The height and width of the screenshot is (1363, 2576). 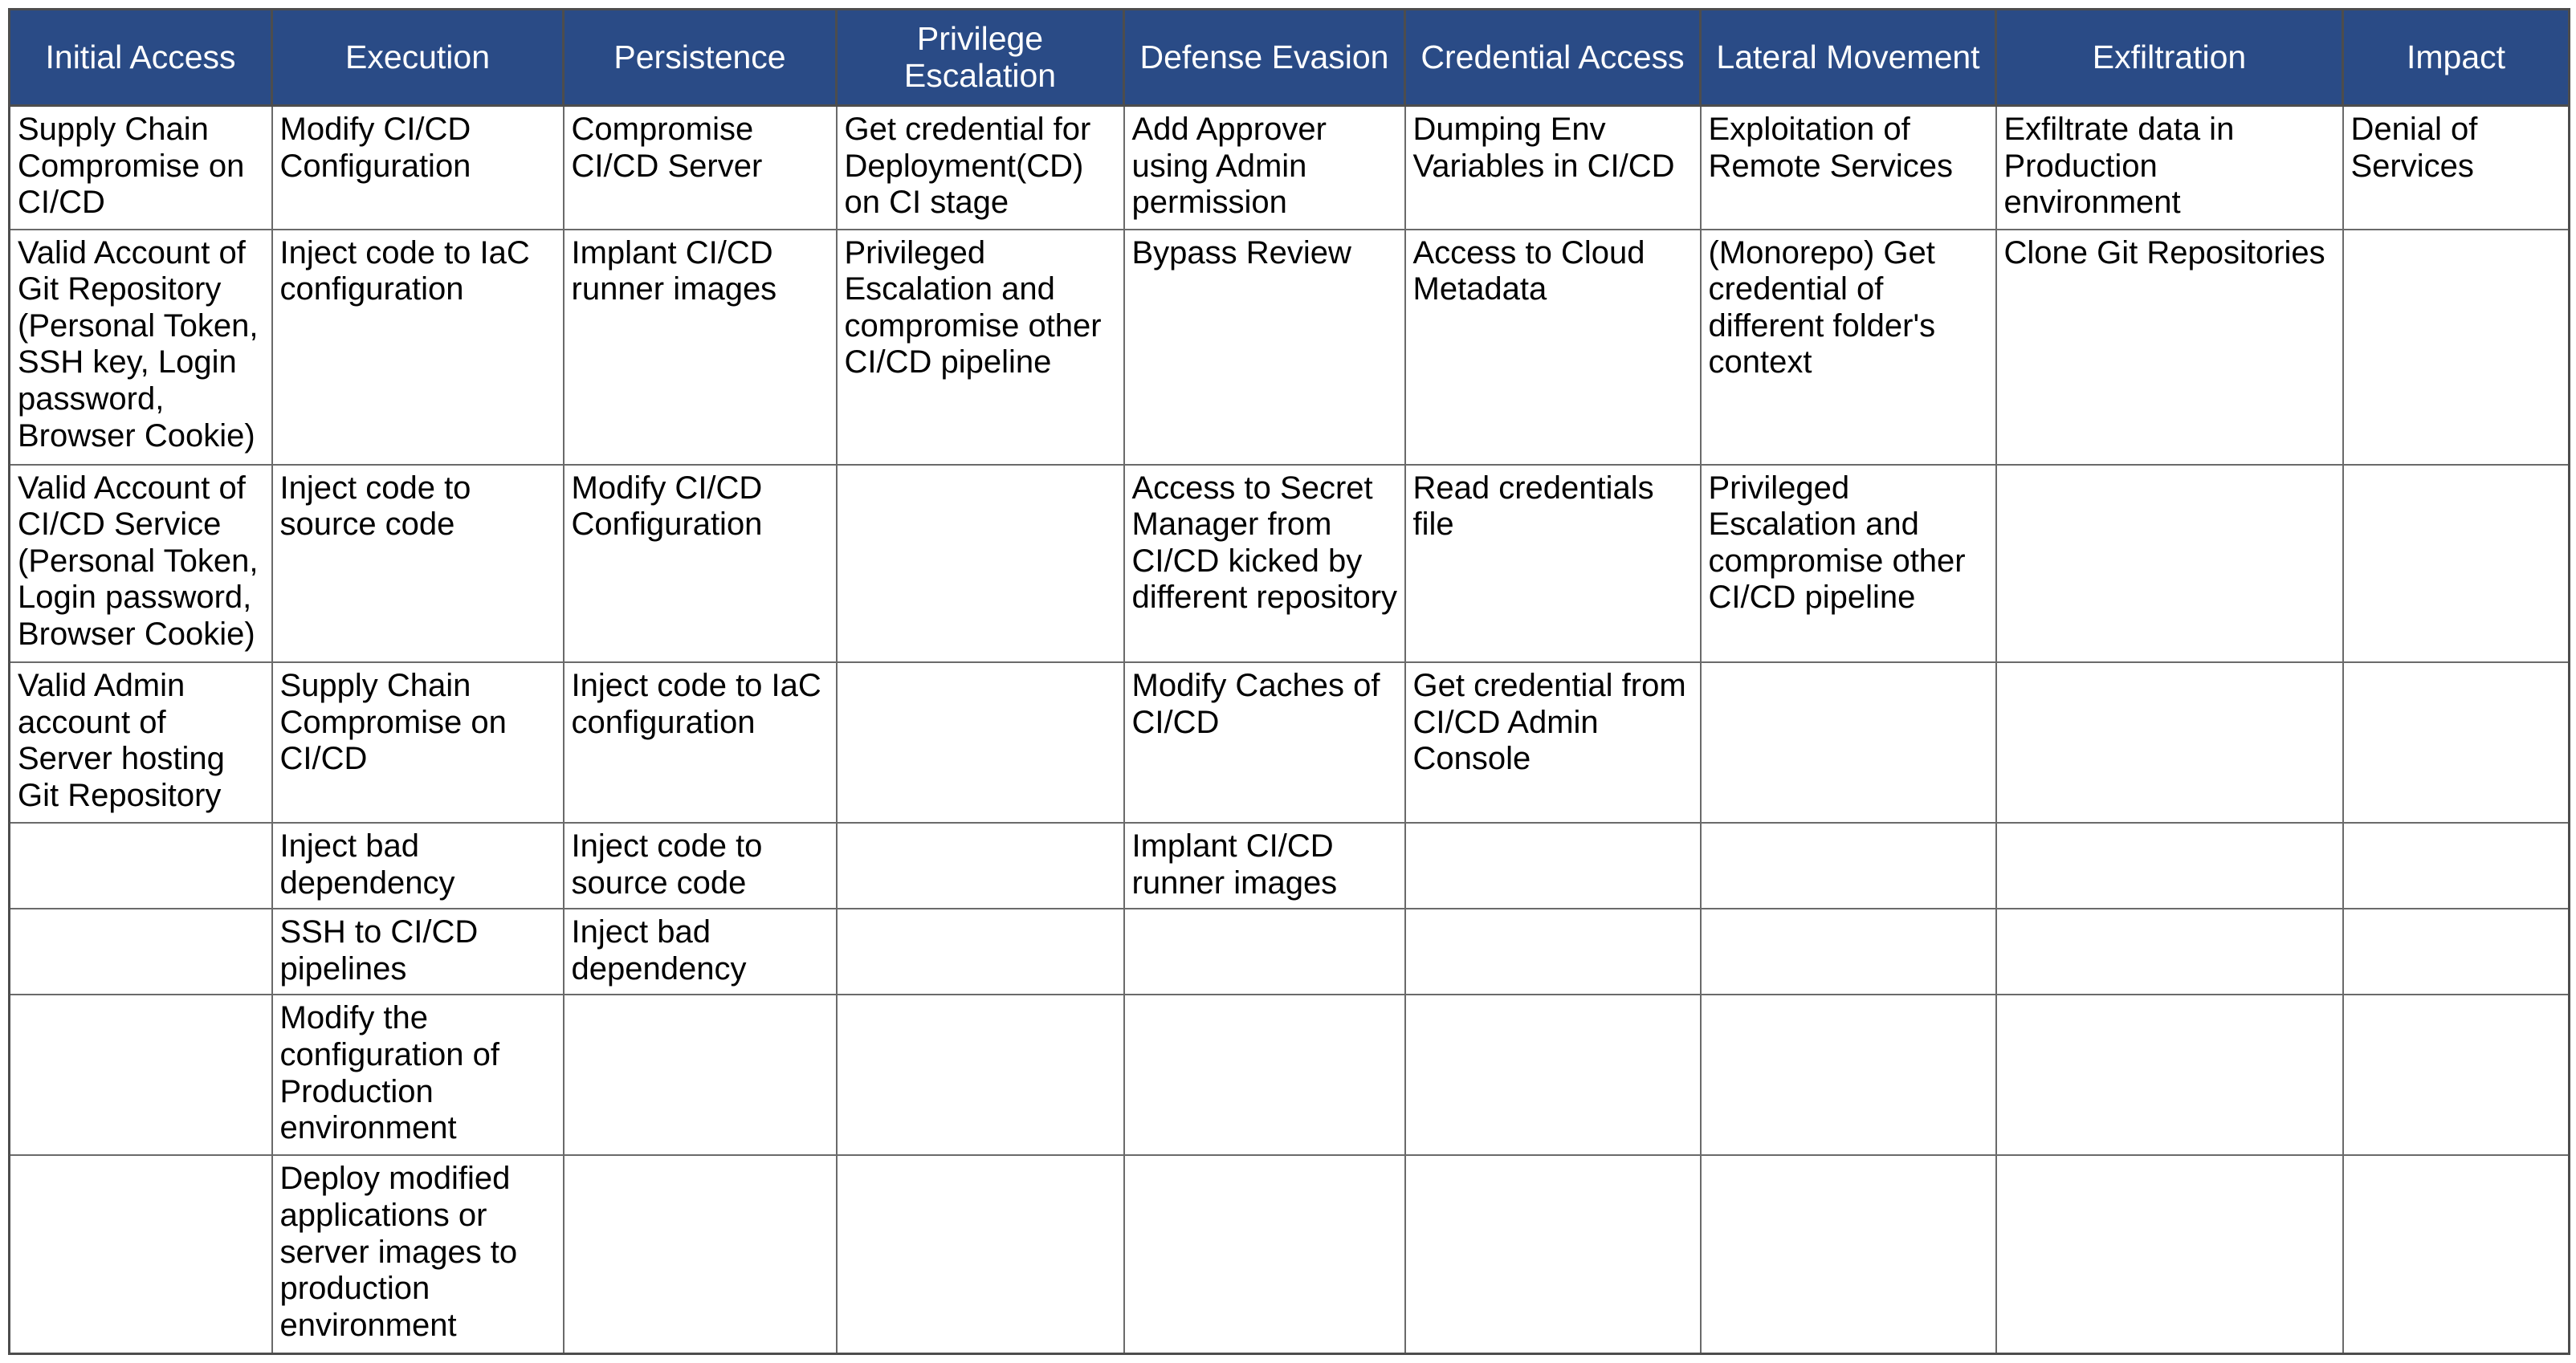 What do you see at coordinates (1553, 742) in the screenshot?
I see `table-cell: Get credential from CI/CD Admin Console` at bounding box center [1553, 742].